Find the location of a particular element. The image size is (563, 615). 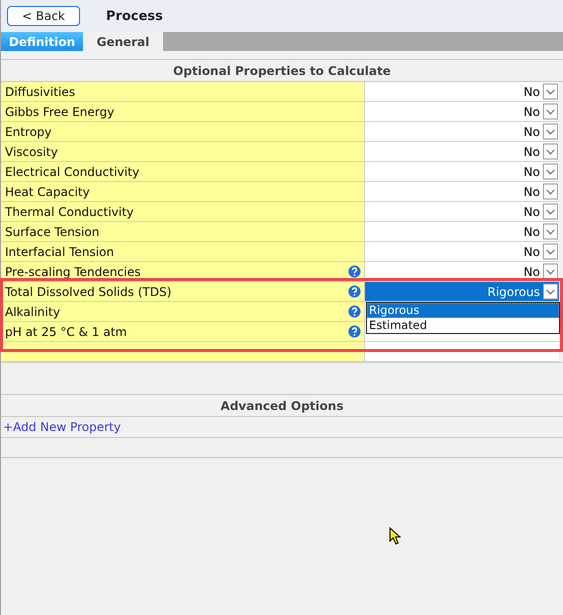

dropdown-option: Rigorous is located at coordinates (463, 310).